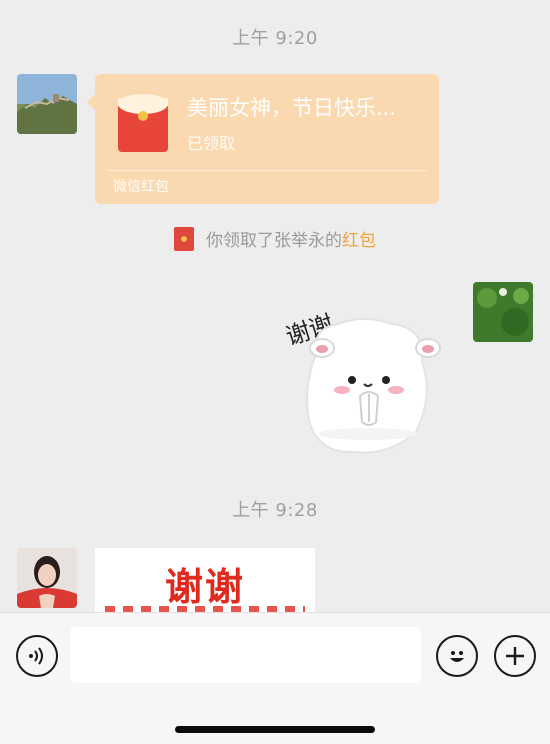 This screenshot has width=550, height=744. What do you see at coordinates (359, 241) in the screenshot?
I see `notice-link: 红包` at bounding box center [359, 241].